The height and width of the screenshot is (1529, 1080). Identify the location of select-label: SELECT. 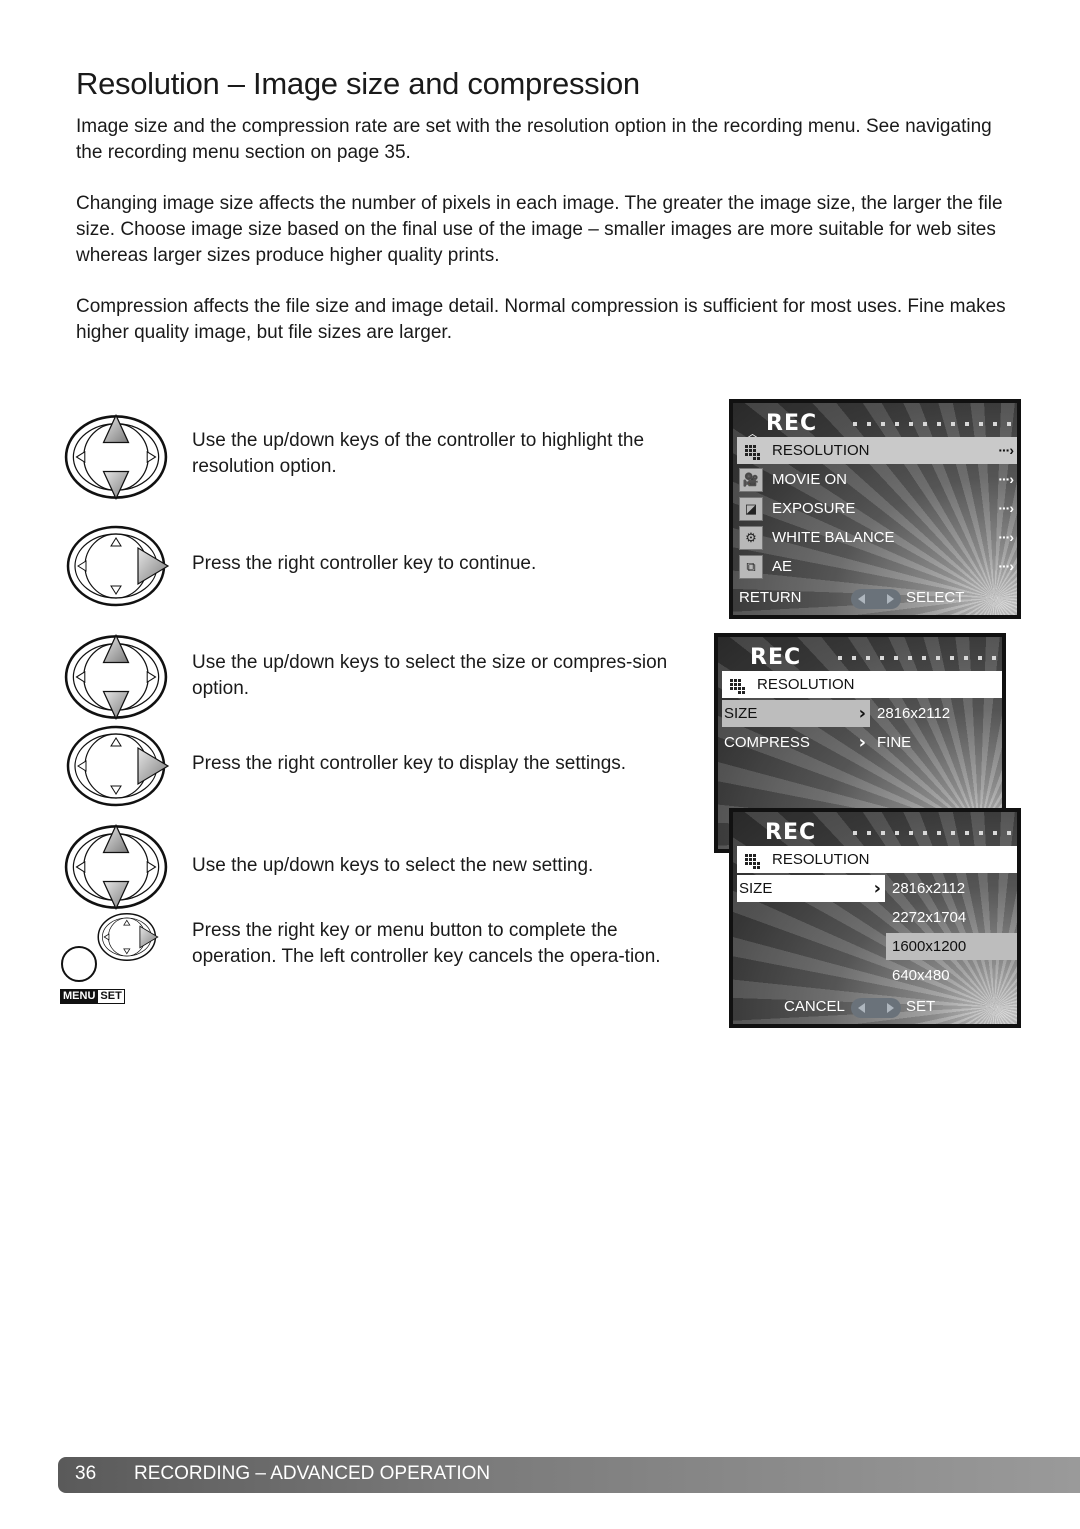
(935, 597).